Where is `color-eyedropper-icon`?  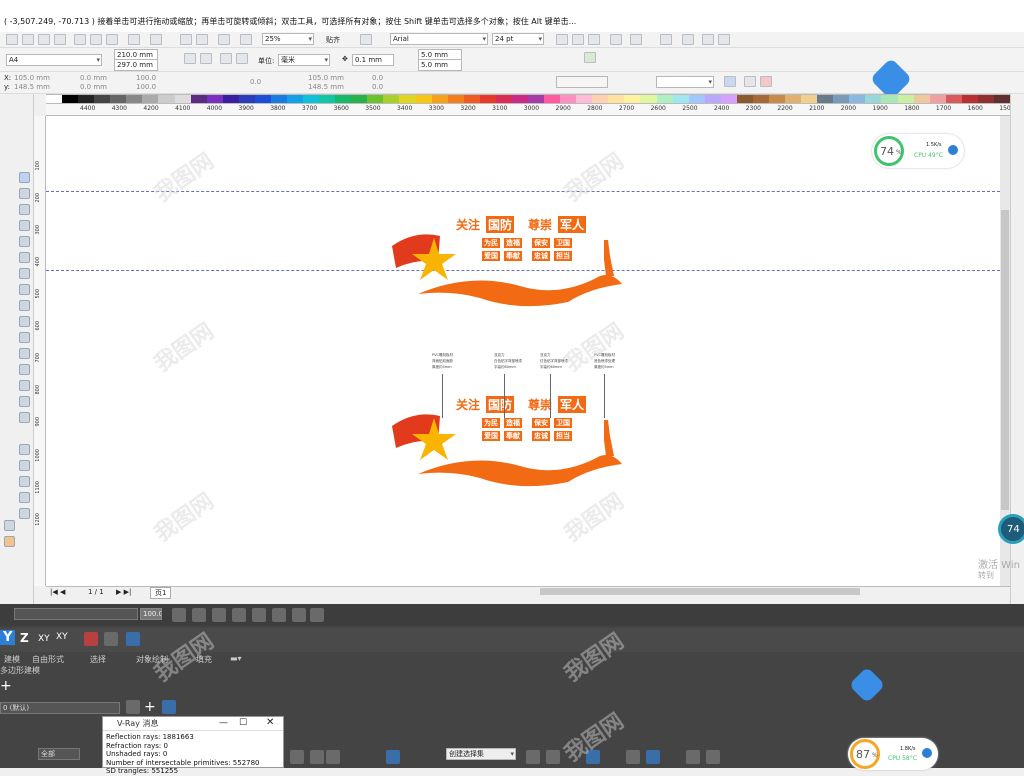 color-eyedropper-icon is located at coordinates (9, 525).